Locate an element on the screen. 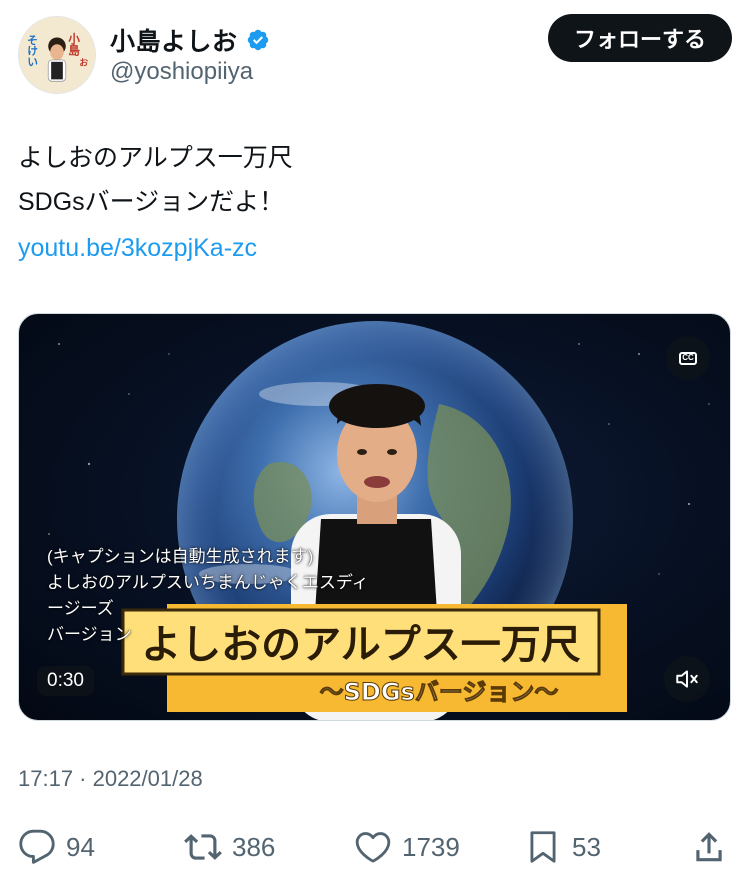  reply-button: 94 is located at coordinates (56, 847).